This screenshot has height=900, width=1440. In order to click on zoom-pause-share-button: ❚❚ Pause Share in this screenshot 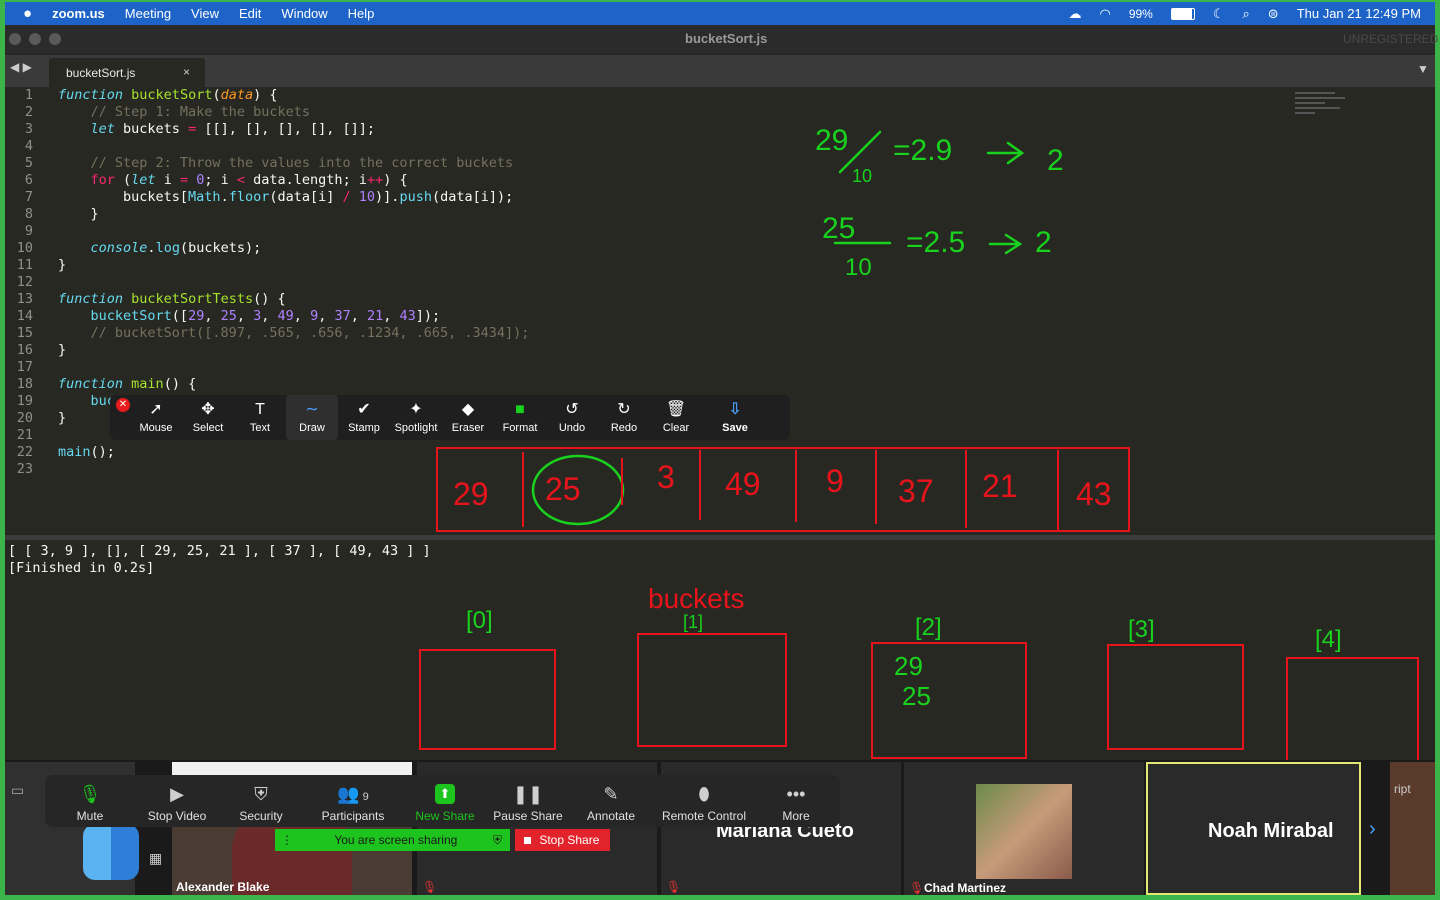, I will do `click(528, 801)`.